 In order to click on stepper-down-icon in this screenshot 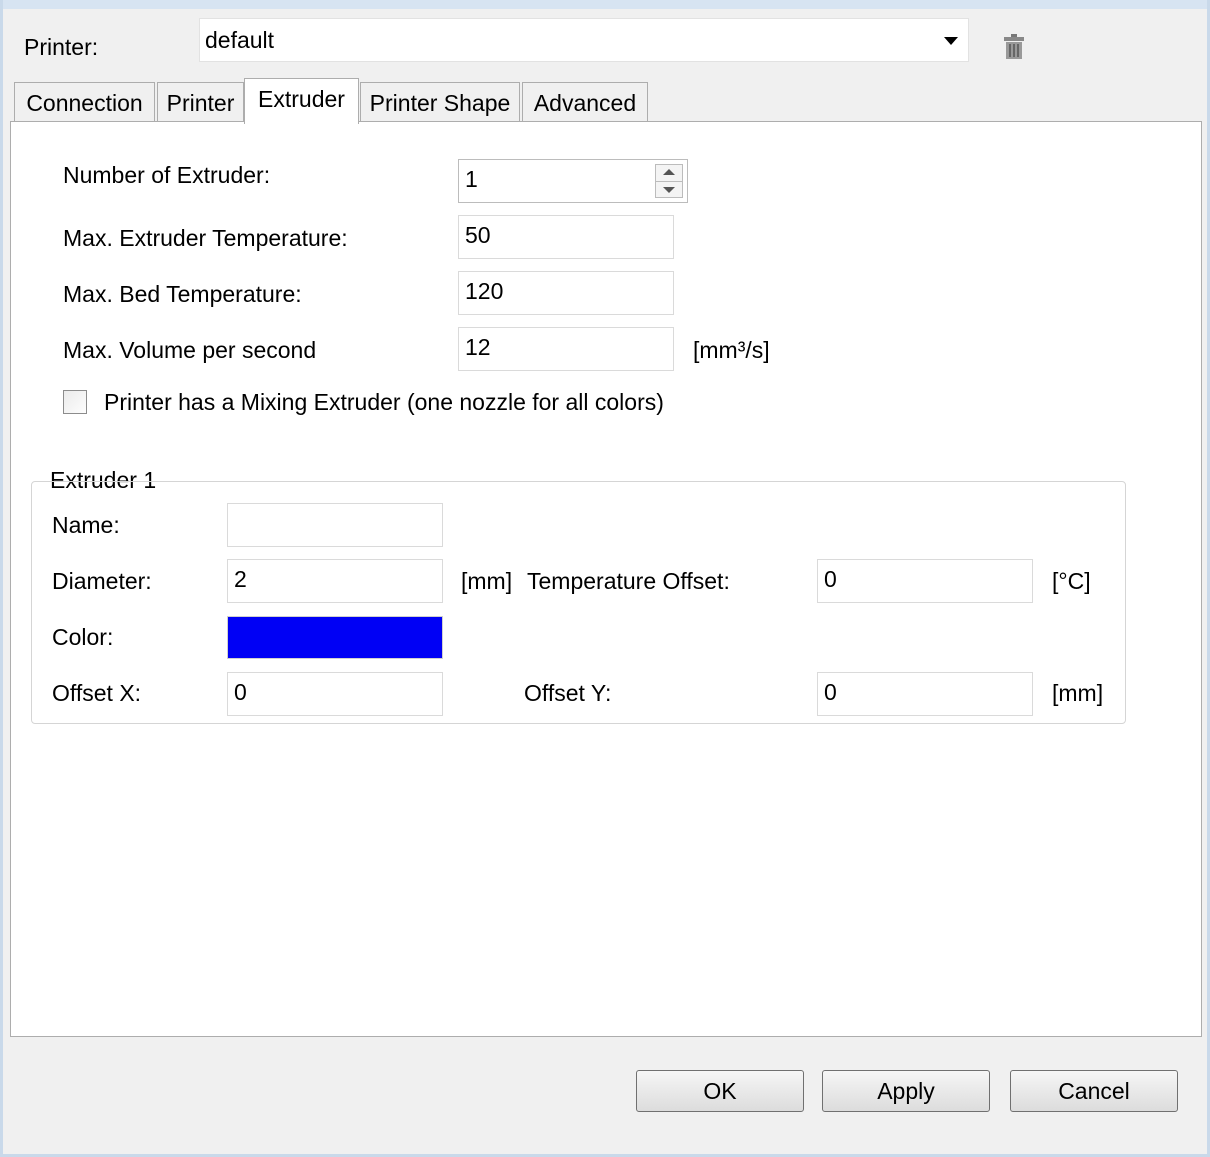, I will do `click(669, 190)`.